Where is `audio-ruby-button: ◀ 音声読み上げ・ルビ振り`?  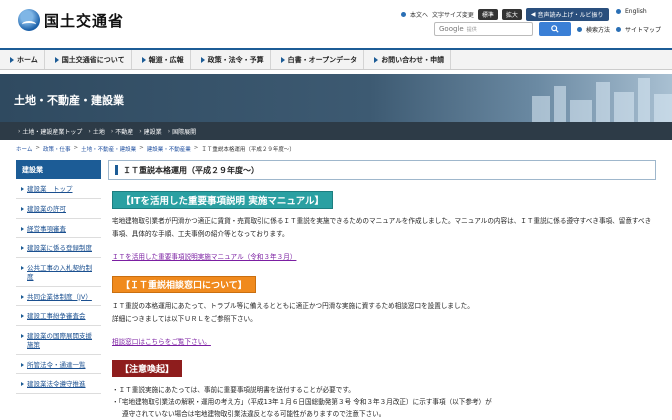 audio-ruby-button: ◀ 音声読み上げ・ルビ振り is located at coordinates (567, 14).